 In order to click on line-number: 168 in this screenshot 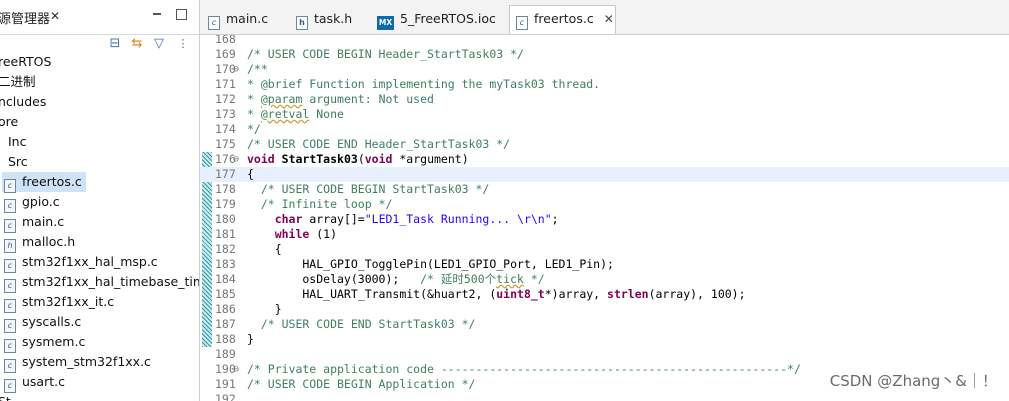, I will do `click(225, 40)`.